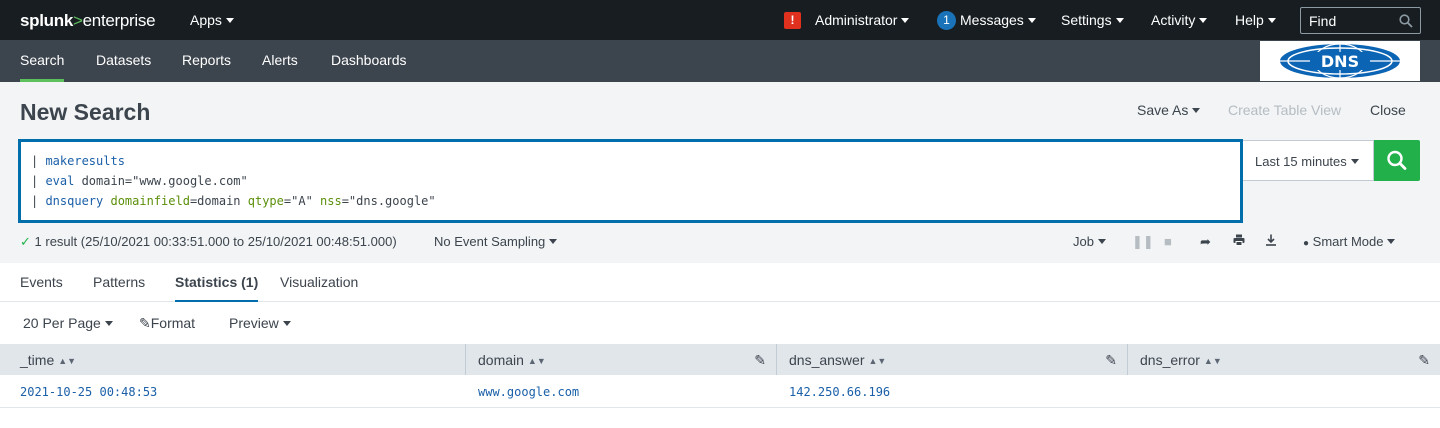  I want to click on format-label: Format, so click(173, 323).